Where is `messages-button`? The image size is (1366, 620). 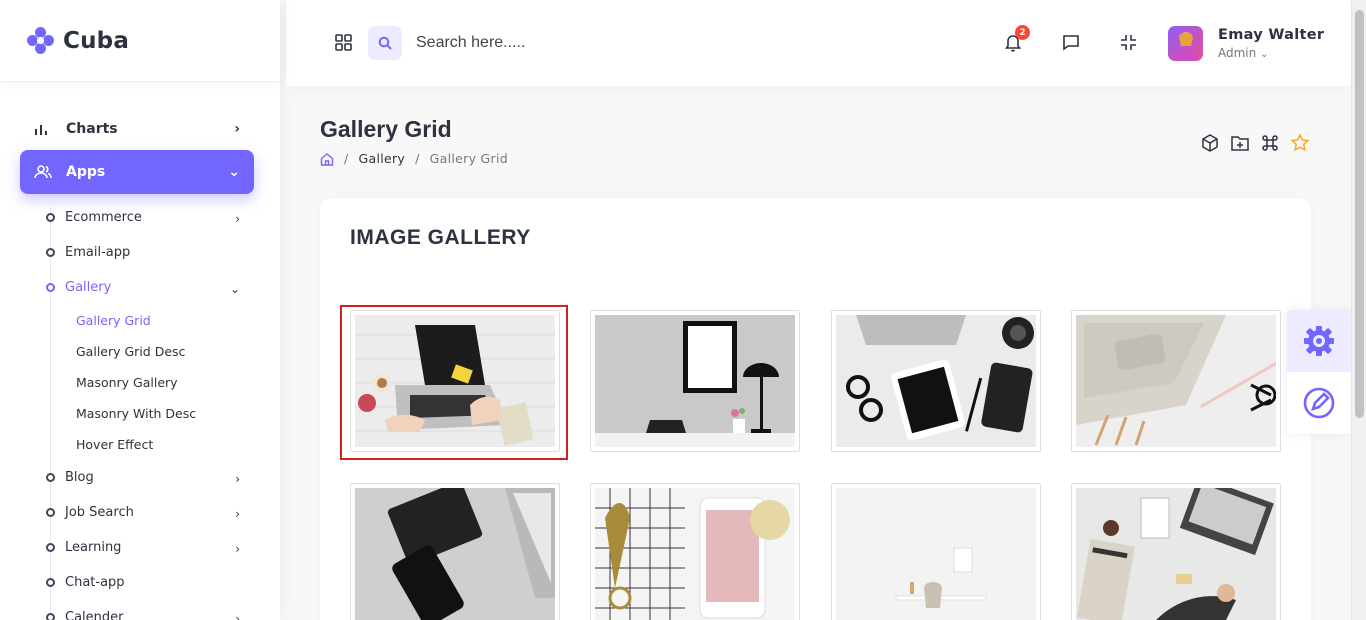 messages-button is located at coordinates (1071, 44).